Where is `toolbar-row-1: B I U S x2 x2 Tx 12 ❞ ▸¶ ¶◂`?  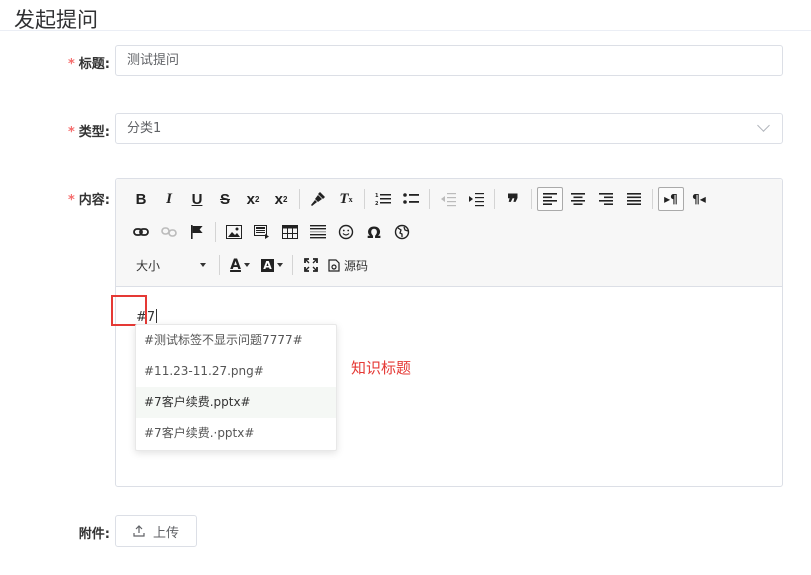 toolbar-row-1: B I U S x2 x2 Tx 12 ❞ ▸¶ ¶◂ is located at coordinates (421, 200).